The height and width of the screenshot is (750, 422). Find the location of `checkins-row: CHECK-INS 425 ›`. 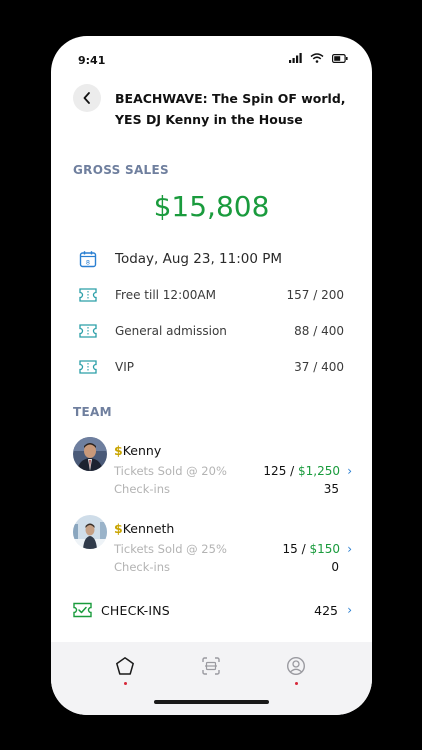

checkins-row: CHECK-INS 425 › is located at coordinates (212, 612).